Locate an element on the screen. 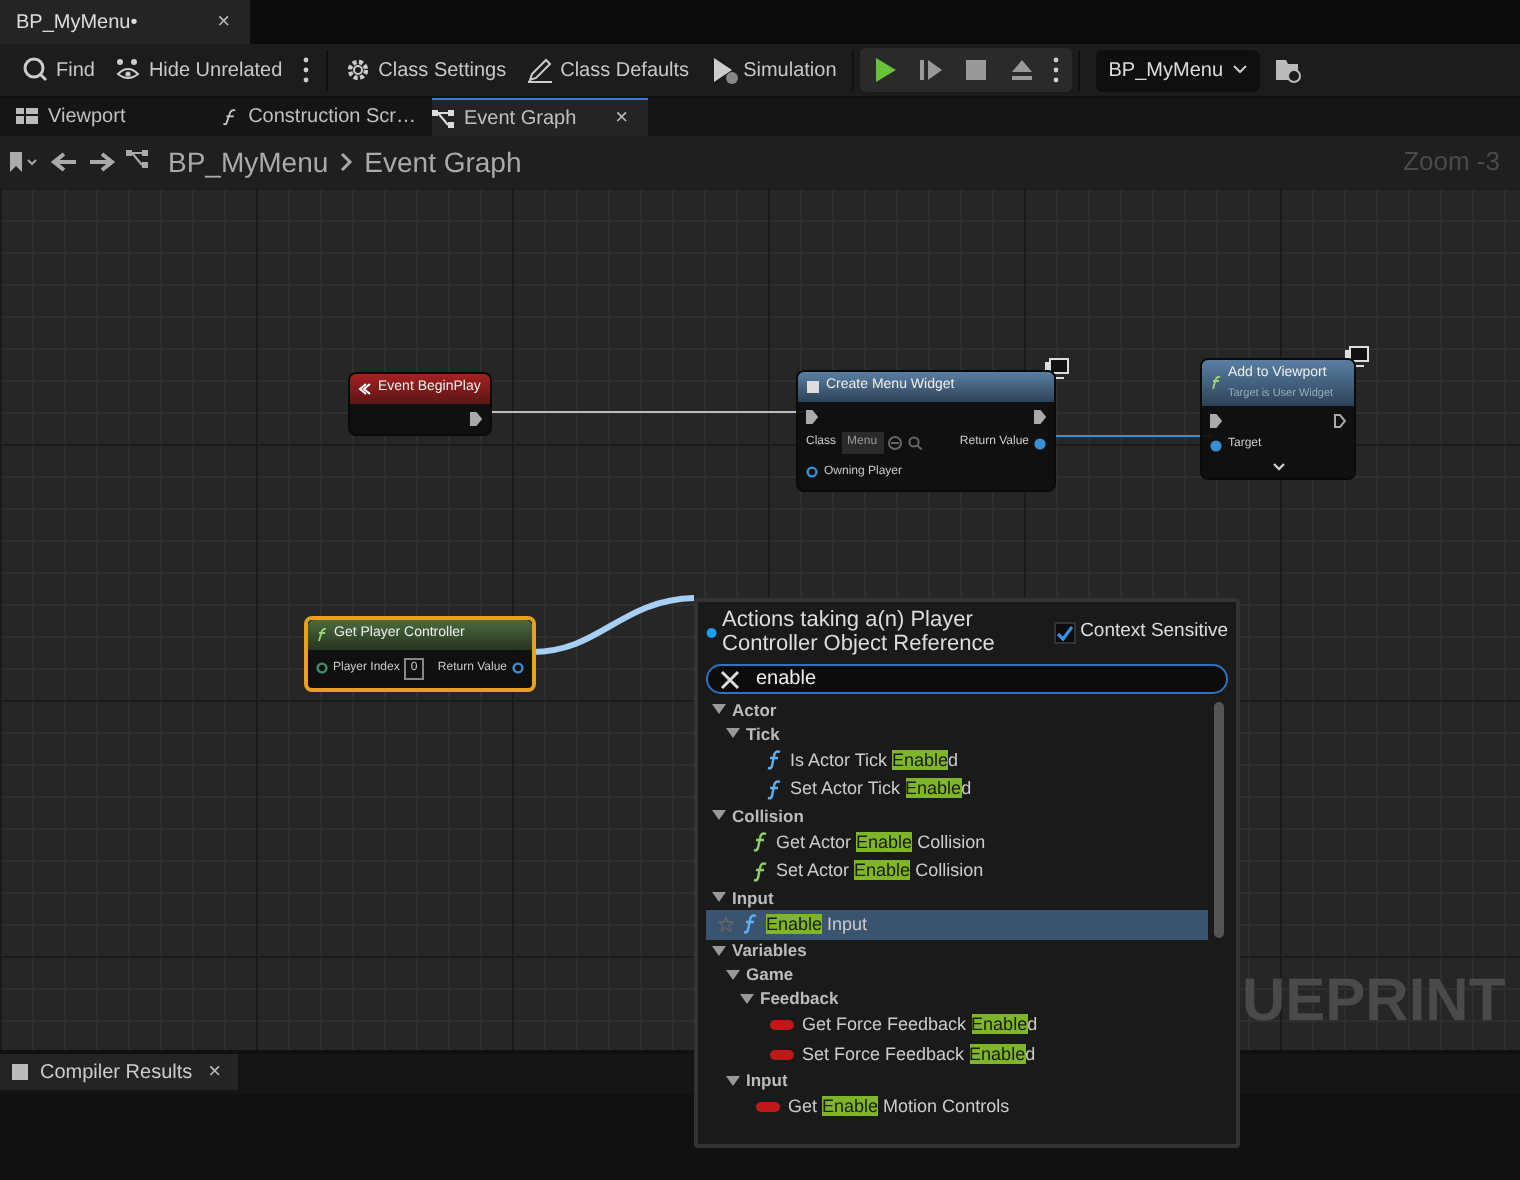 The width and height of the screenshot is (1520, 1180). action-item: Get Force Feedback Enabled is located at coordinates (957, 1026).